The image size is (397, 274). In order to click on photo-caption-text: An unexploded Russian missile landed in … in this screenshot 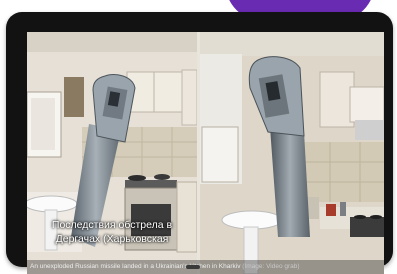, I will do `click(135, 266)`.